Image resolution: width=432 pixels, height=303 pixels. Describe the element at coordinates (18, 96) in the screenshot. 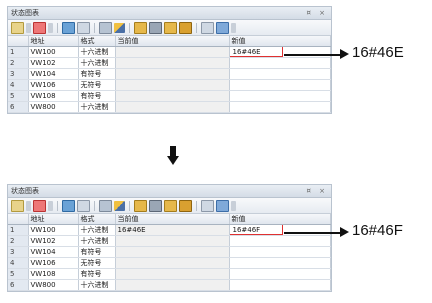

I see `row-number: 5` at that location.